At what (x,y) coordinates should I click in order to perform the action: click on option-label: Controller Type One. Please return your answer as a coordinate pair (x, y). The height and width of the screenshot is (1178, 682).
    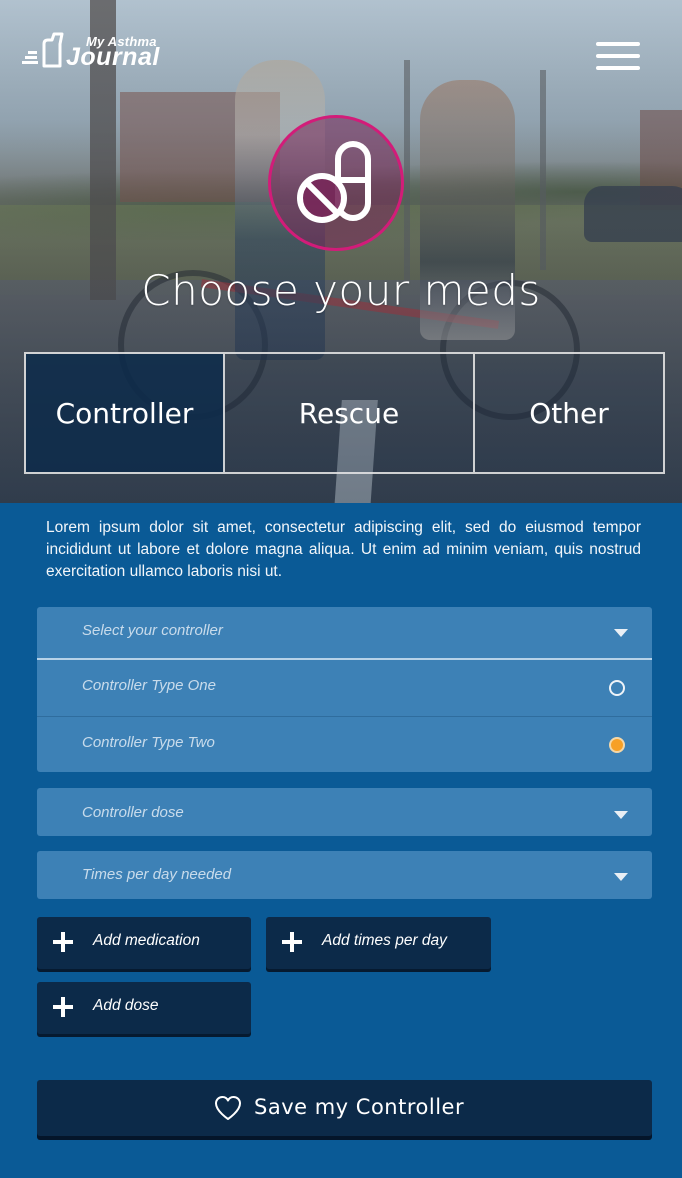
    Looking at the image, I should click on (149, 685).